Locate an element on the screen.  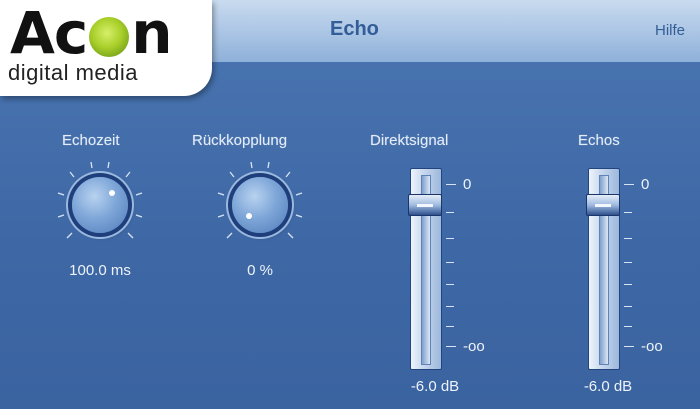
echozeit-label: Echozeit is located at coordinates (91, 140).